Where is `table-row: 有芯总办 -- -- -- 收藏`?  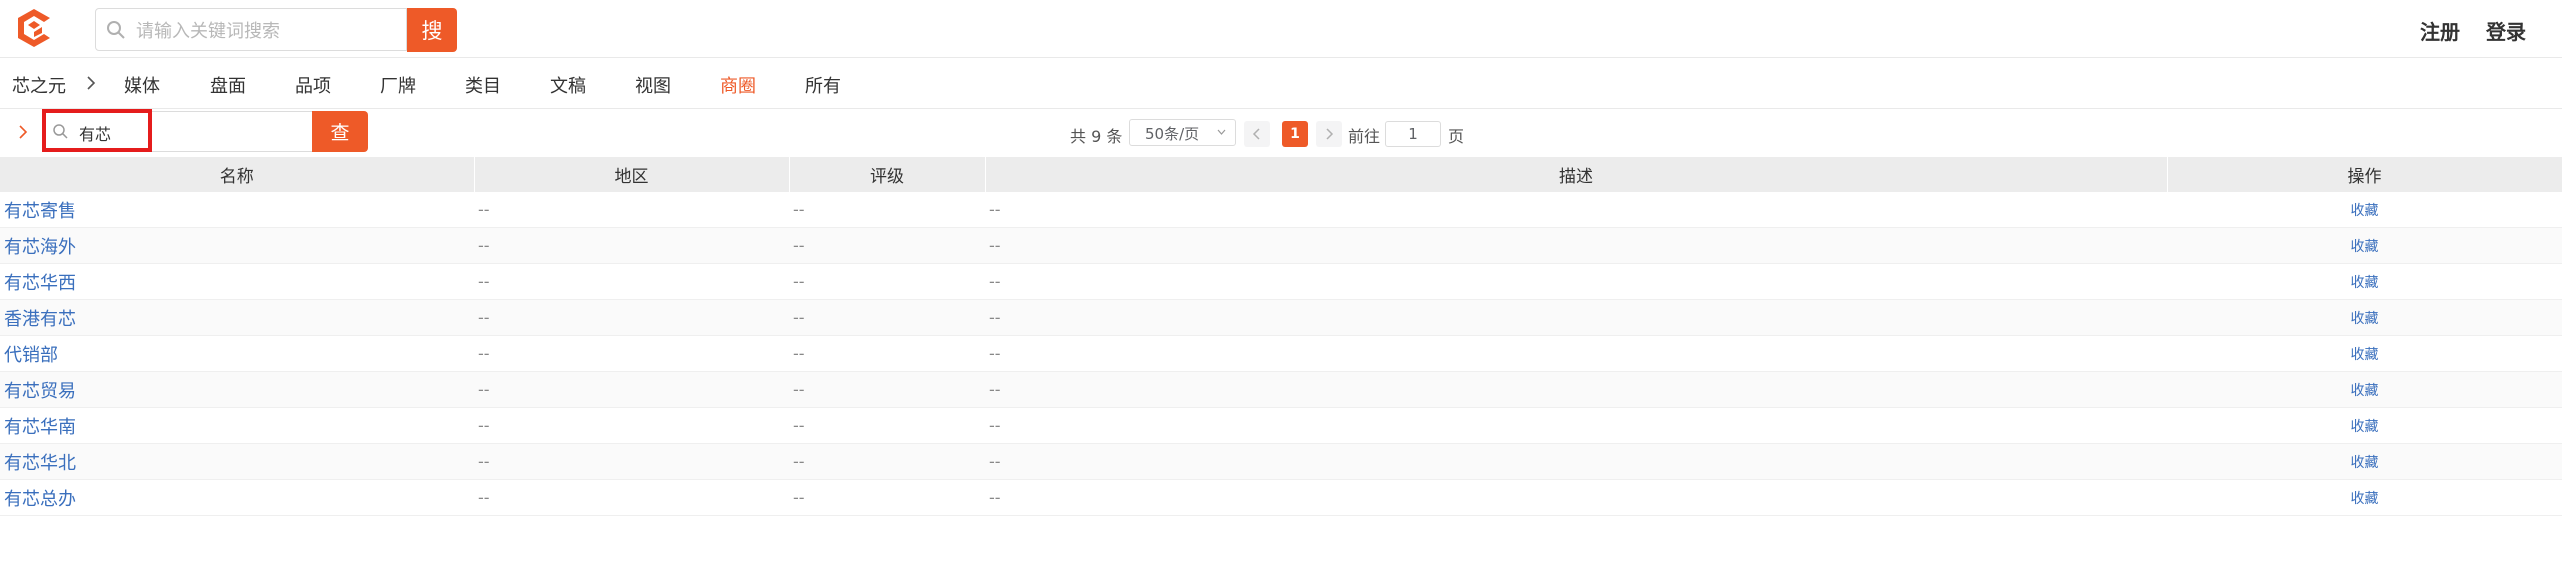 table-row: 有芯总办 -- -- -- 收藏 is located at coordinates (1281, 497).